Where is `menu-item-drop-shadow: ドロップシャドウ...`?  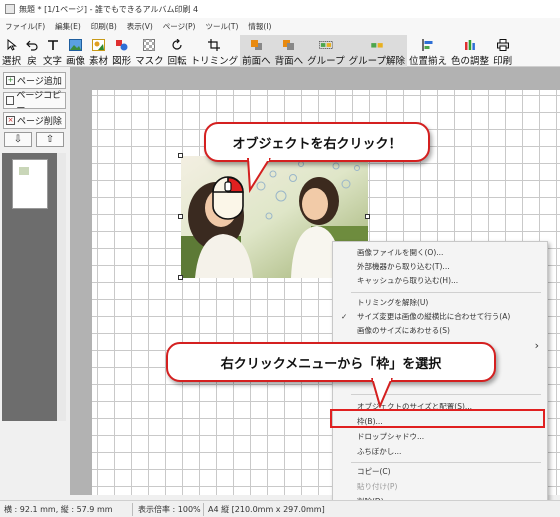
menu-item-drop-shadow: ドロップシャドウ... is located at coordinates (440, 436).